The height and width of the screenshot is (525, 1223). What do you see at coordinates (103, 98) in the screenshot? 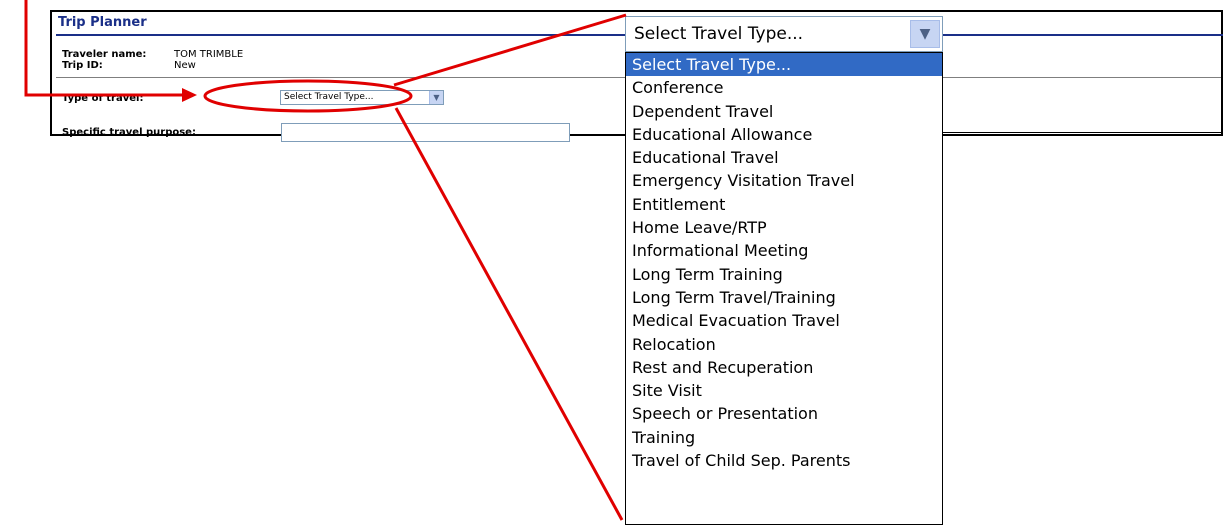
I see `type-of-travel-label: Type of travel:` at bounding box center [103, 98].